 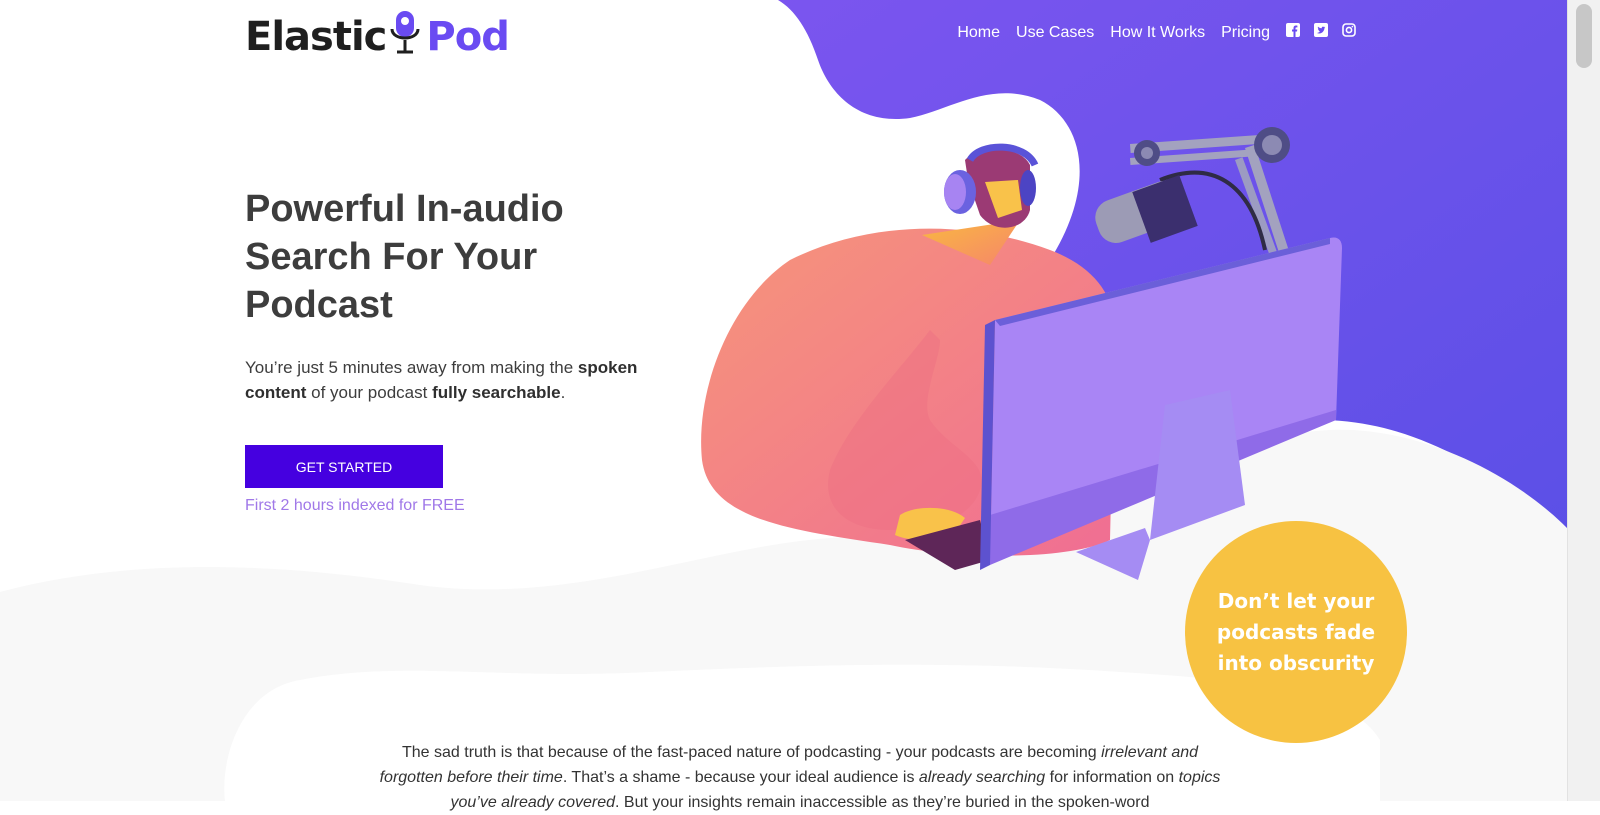 I want to click on facebook-icon, so click(x=1293, y=32).